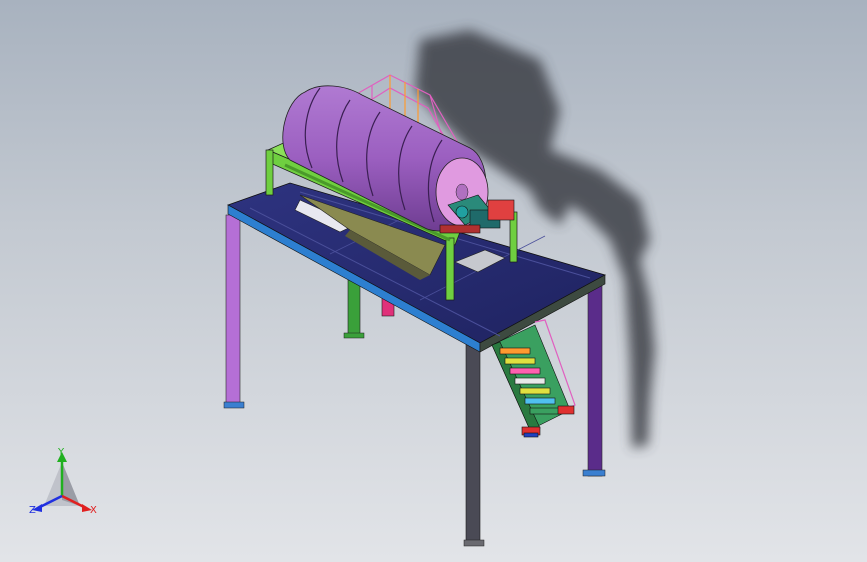 The height and width of the screenshot is (562, 867). What do you see at coordinates (93, 510) in the screenshot?
I see `x-axis-label: X` at bounding box center [93, 510].